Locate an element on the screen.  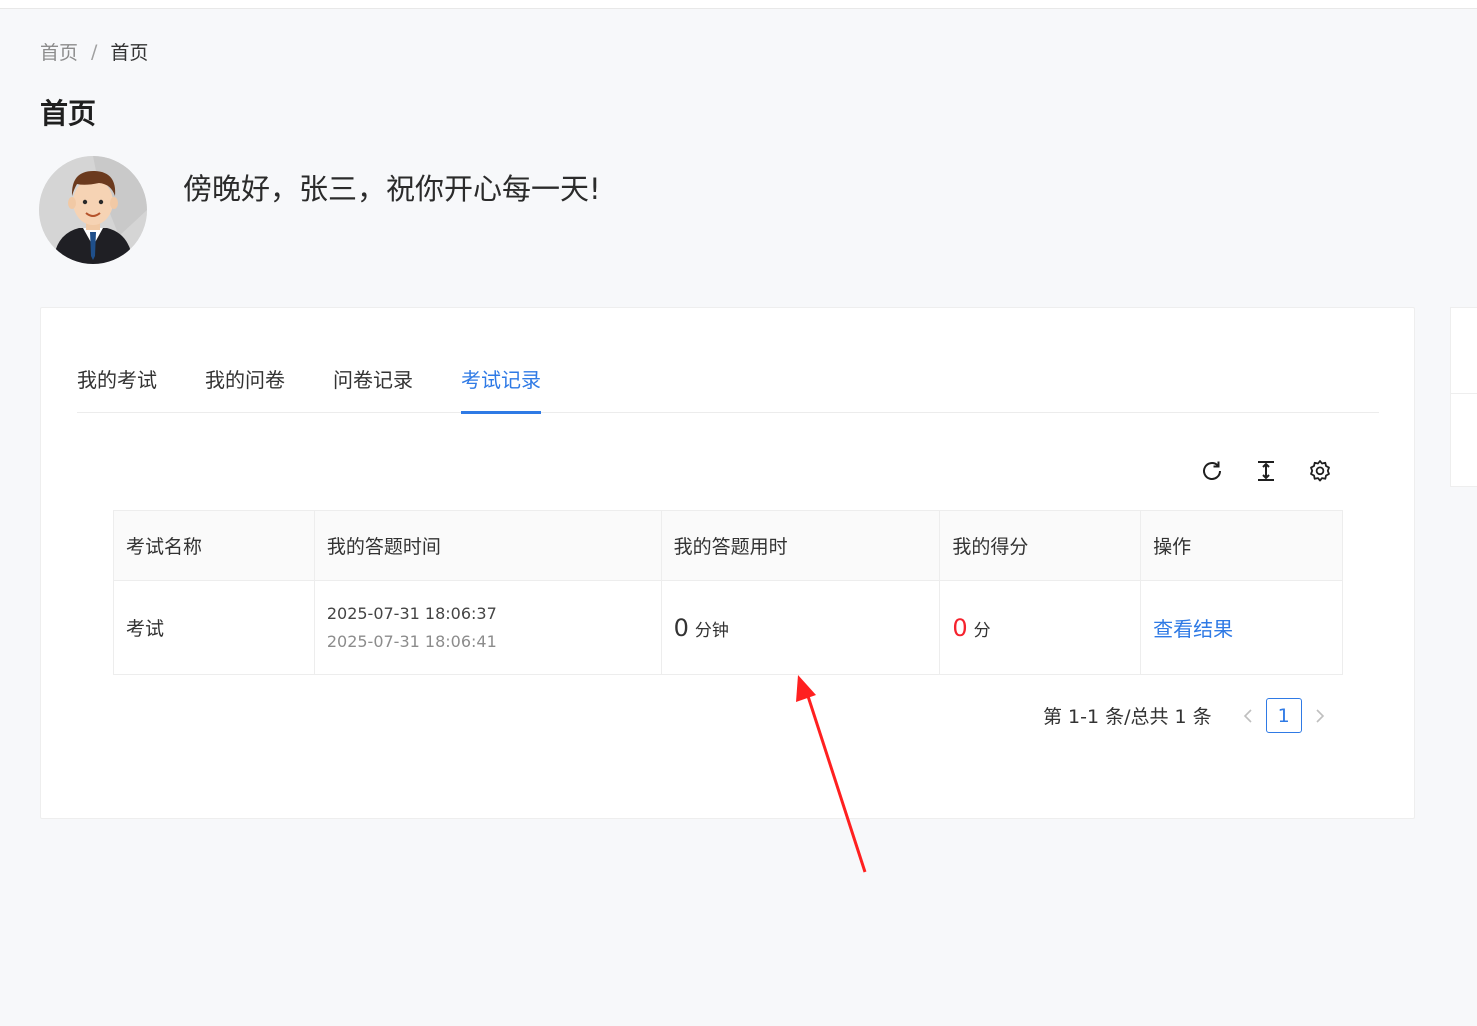
refresh-button is located at coordinates (1212, 471).